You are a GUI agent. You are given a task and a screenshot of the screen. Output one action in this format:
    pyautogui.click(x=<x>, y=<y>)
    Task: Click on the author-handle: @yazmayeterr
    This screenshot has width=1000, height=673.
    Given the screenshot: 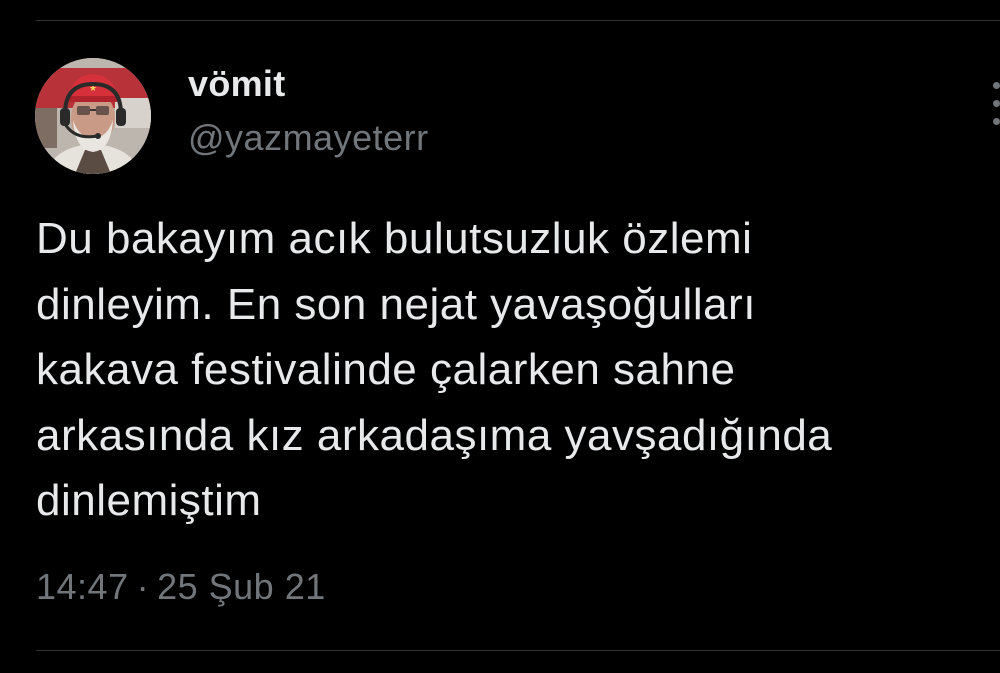 What is the action you would take?
    pyautogui.click(x=308, y=138)
    